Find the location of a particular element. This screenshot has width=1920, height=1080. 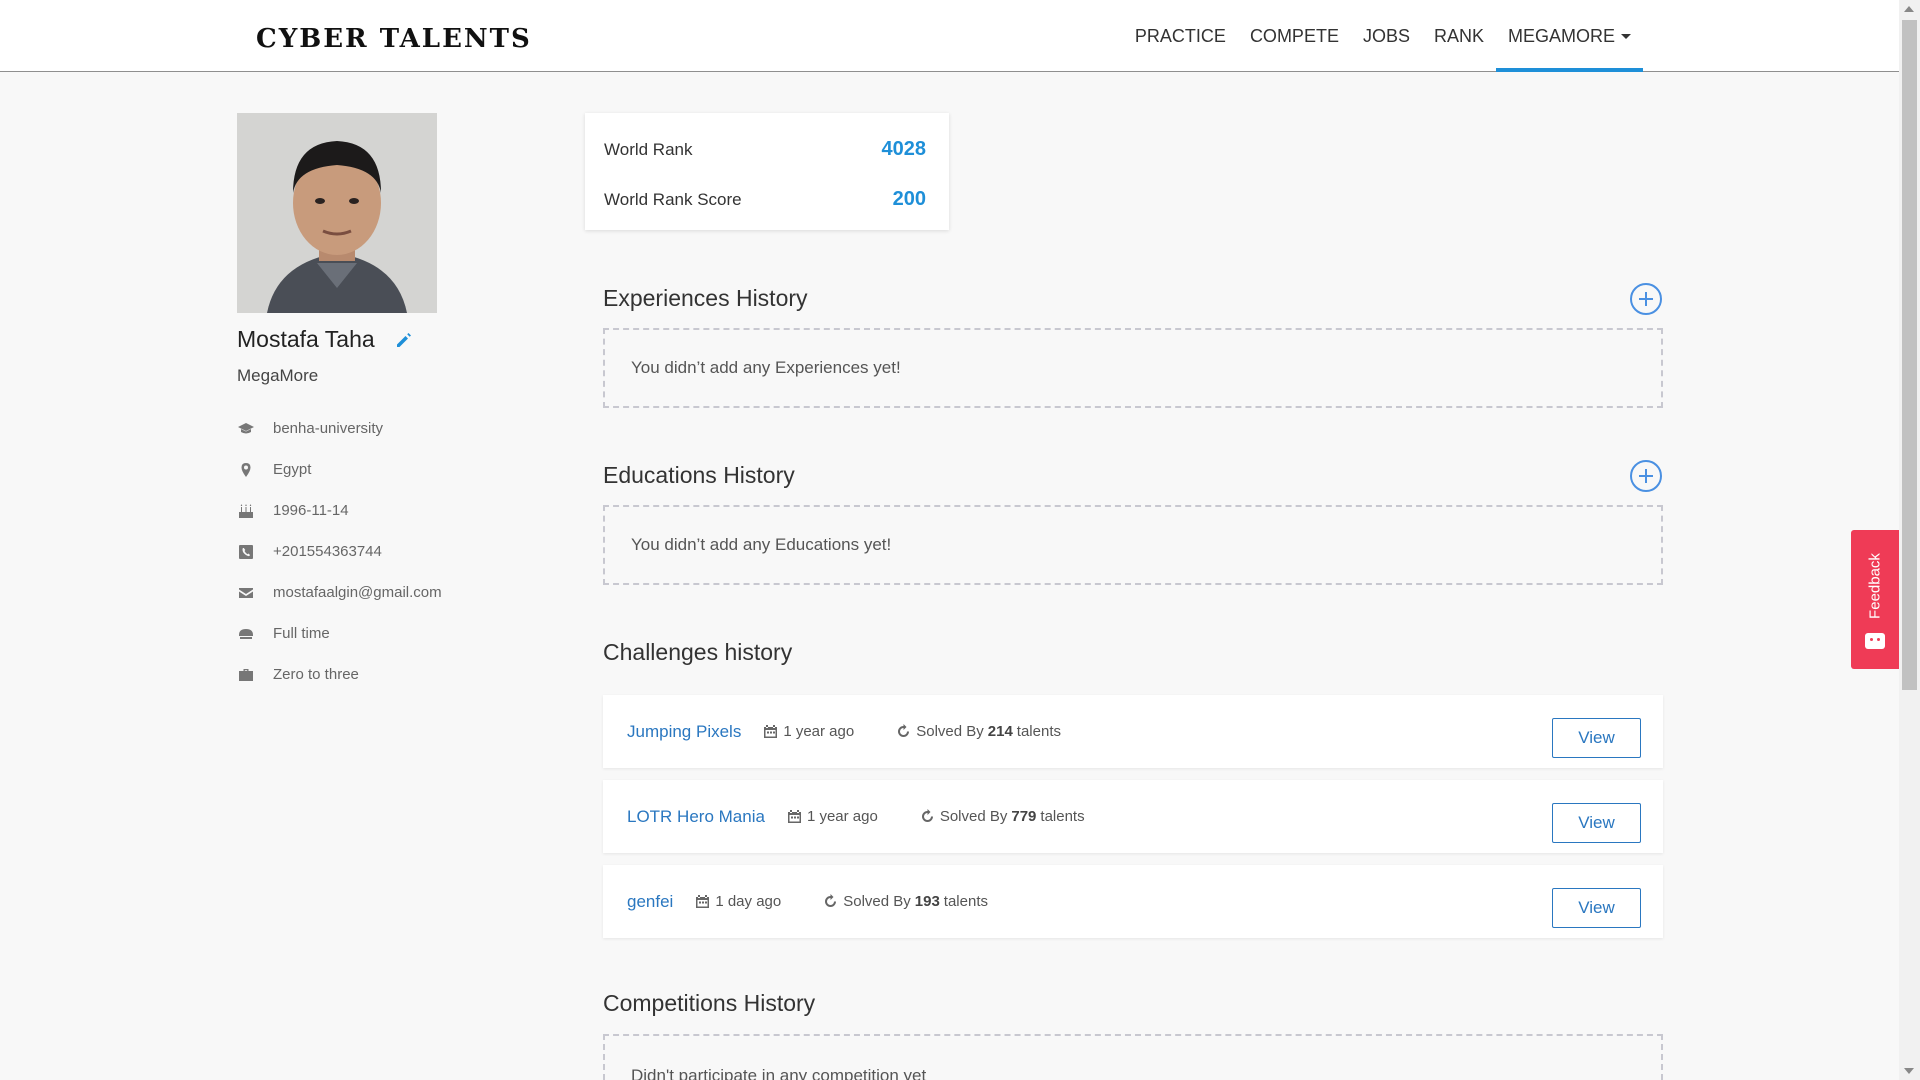

challenge-name-link: Jumping Pixels is located at coordinates (684, 732).